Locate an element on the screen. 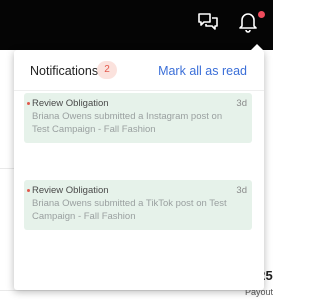  messages-button is located at coordinates (208, 22).